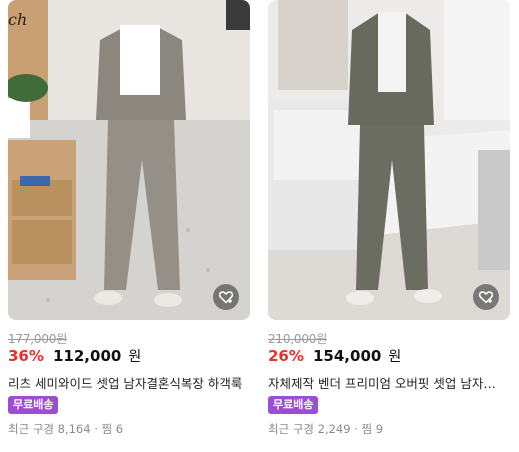 Image resolution: width=519 pixels, height=452 pixels. I want to click on price-line: 36% 112,000 원, so click(74, 356).